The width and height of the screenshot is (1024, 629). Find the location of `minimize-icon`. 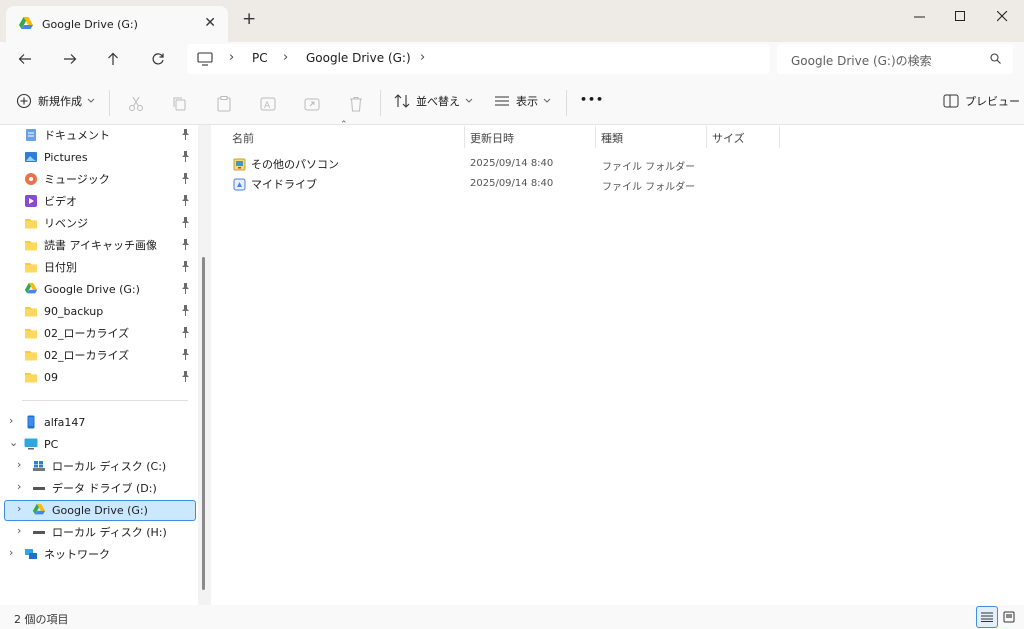

minimize-icon is located at coordinates (919, 16).